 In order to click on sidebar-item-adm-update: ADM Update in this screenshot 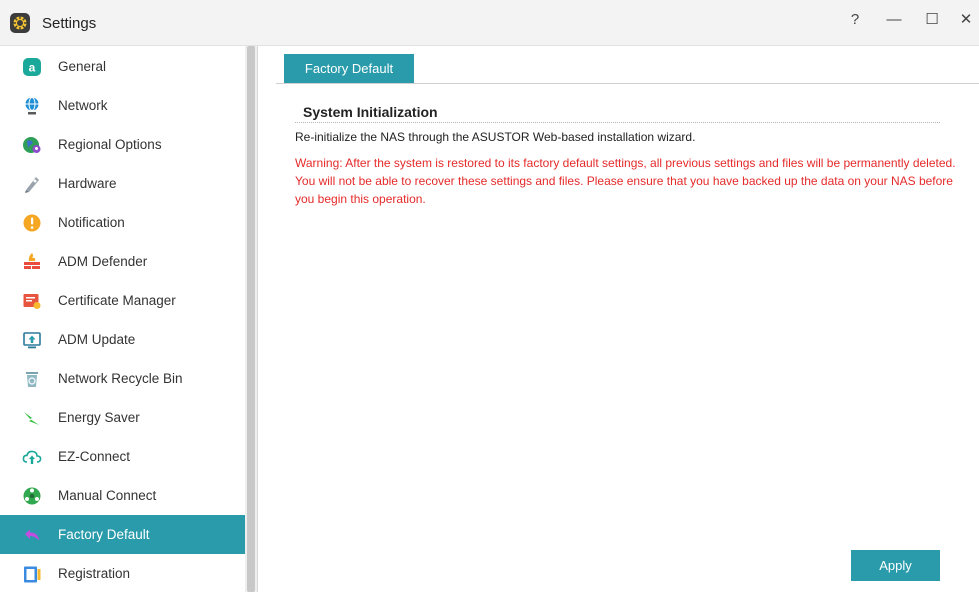, I will do `click(122, 339)`.